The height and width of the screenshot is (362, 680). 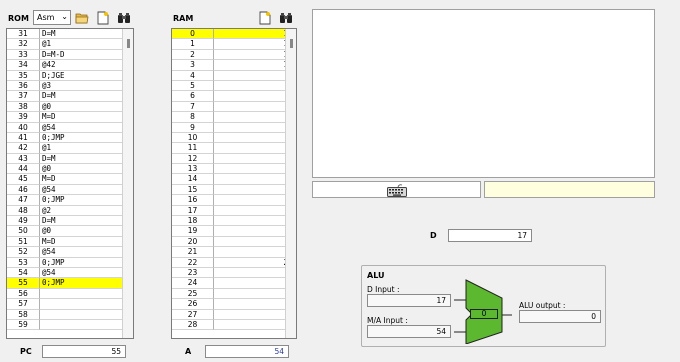 I want to click on ram-row: 80, so click(x=234, y=117).